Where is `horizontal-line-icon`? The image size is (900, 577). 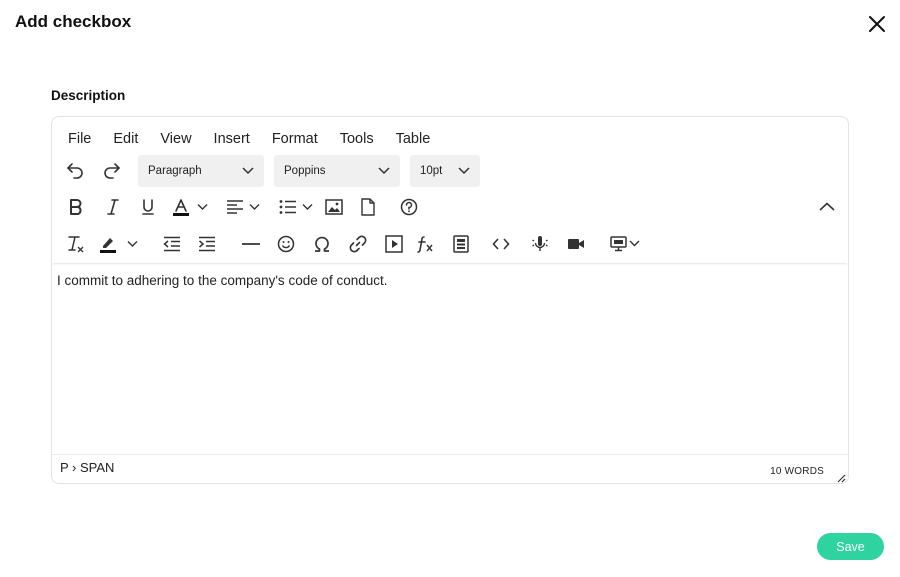
horizontal-line-icon is located at coordinates (251, 244).